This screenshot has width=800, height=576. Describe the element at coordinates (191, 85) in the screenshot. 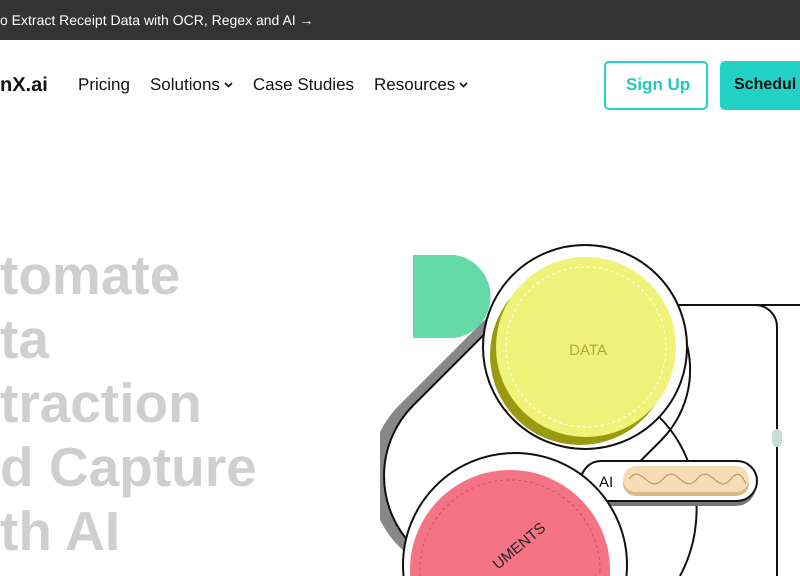

I see `nav-link: Solutions` at that location.